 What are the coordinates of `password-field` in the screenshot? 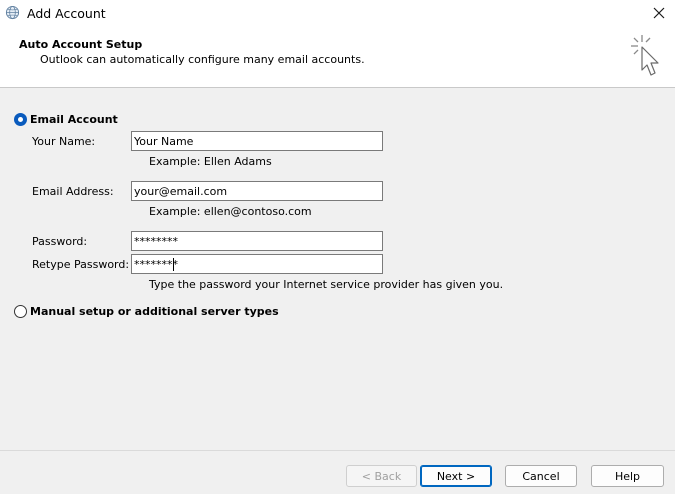 It's located at (257, 241).